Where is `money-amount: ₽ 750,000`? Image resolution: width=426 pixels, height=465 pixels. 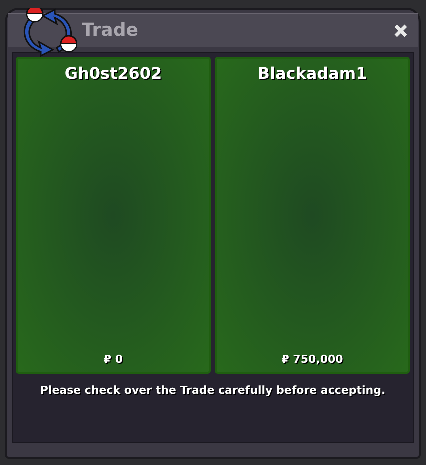
money-amount: ₽ 750,000 is located at coordinates (313, 360).